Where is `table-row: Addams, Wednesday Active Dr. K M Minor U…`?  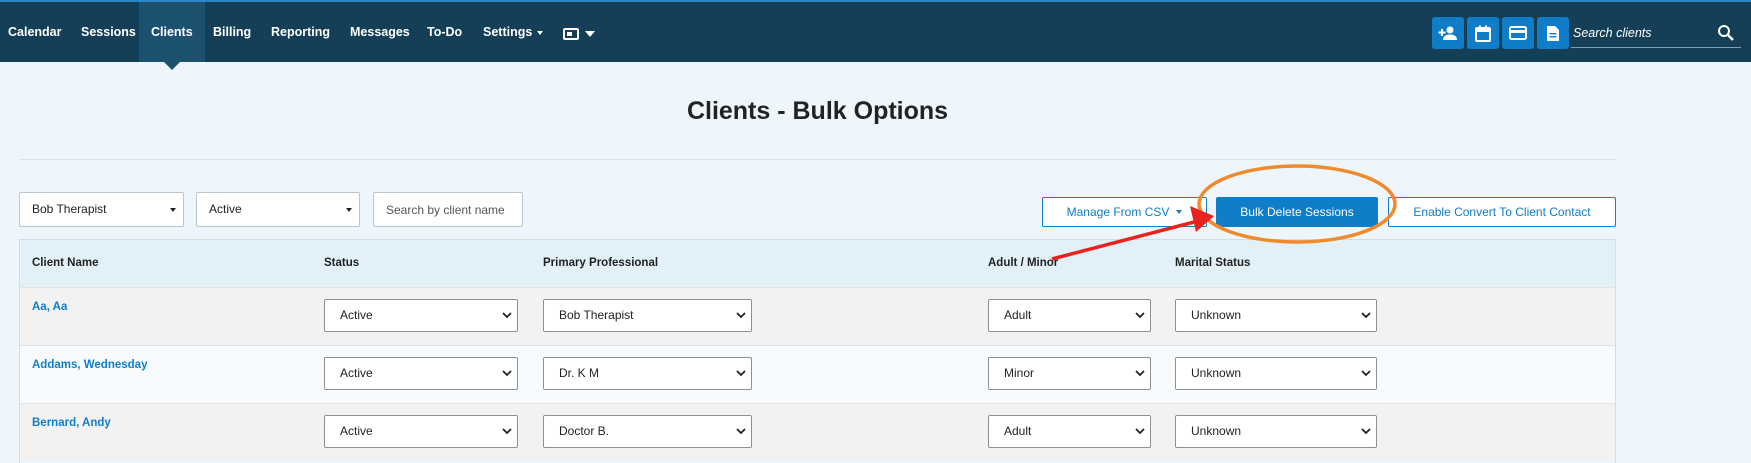 table-row: Addams, Wednesday Active Dr. K M Minor U… is located at coordinates (817, 374).